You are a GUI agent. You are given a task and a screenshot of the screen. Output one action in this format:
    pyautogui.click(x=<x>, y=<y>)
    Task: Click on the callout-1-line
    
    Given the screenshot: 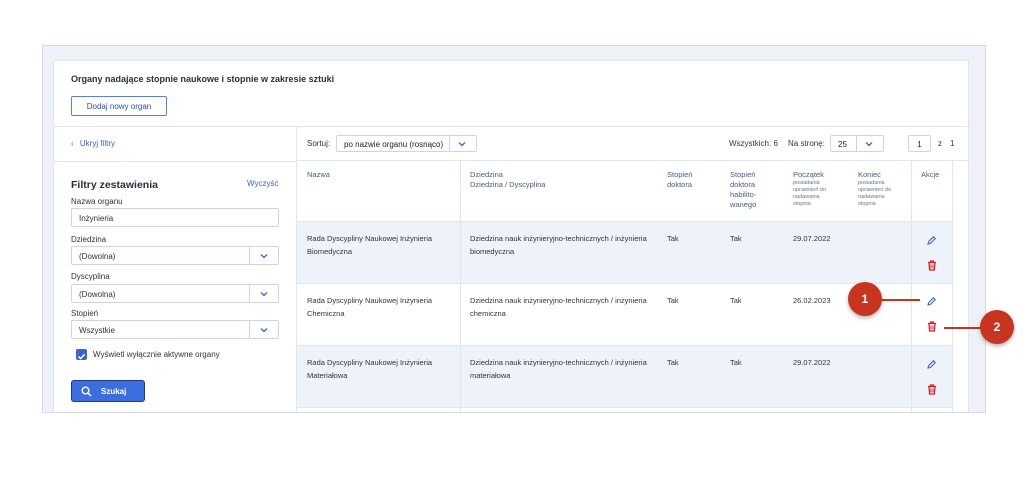 What is the action you would take?
    pyautogui.click(x=900, y=300)
    